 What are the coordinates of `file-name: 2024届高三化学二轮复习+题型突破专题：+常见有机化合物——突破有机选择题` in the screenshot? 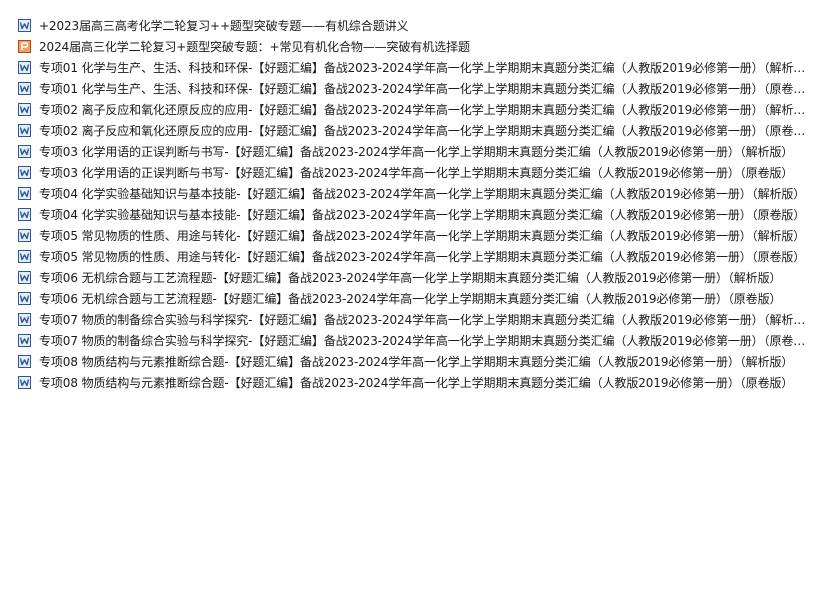 It's located at (254, 47).